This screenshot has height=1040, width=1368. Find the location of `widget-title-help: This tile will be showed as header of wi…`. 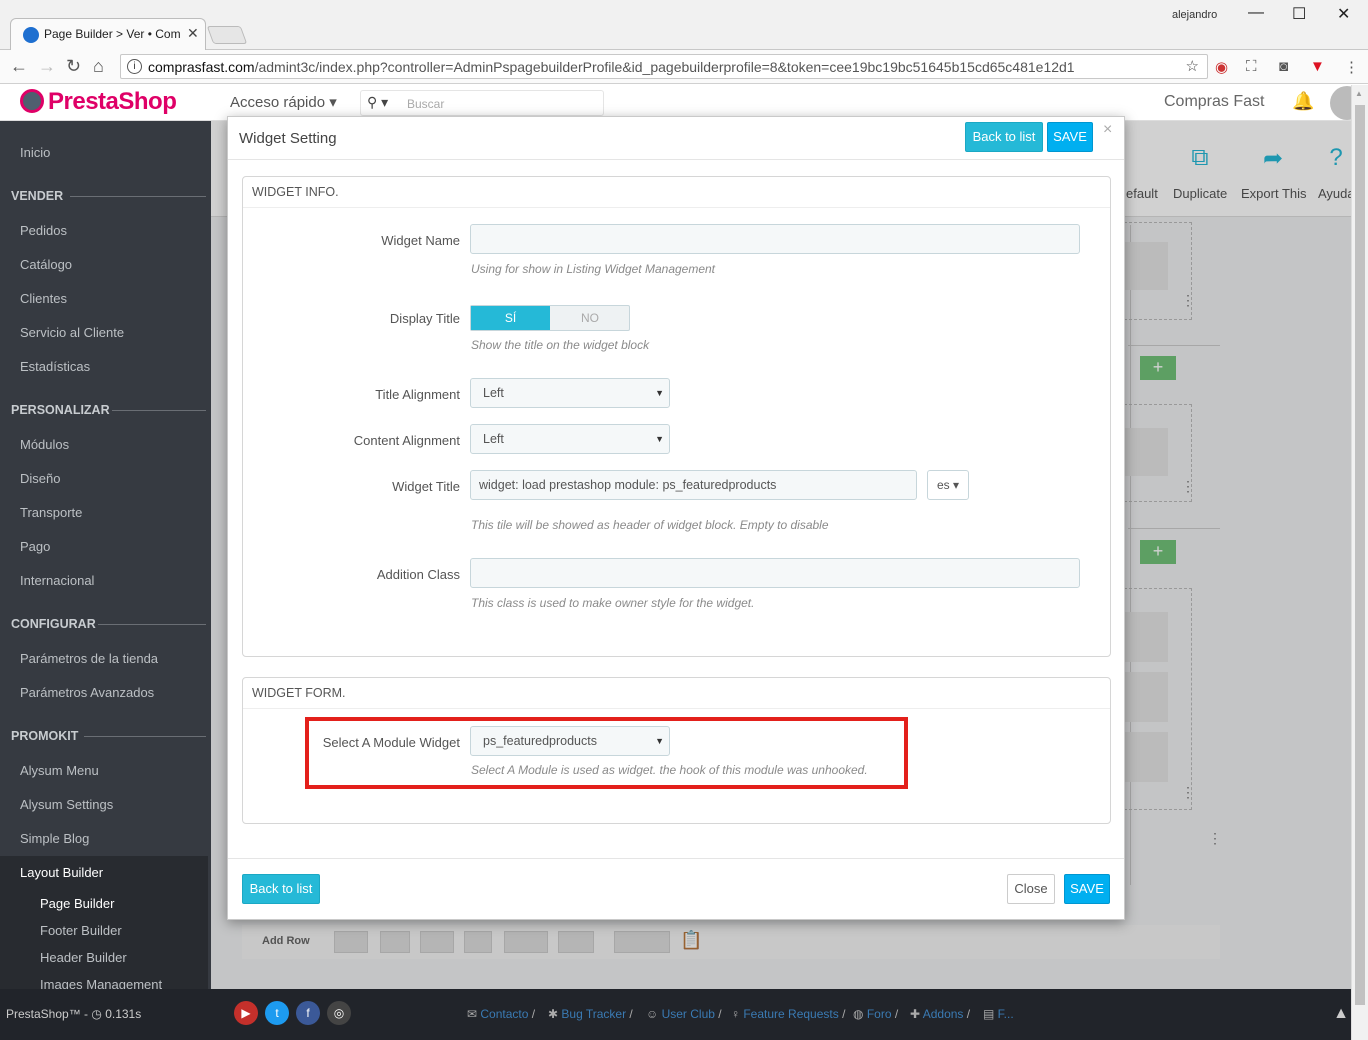

widget-title-help: This tile will be showed as header of wi… is located at coordinates (650, 525).